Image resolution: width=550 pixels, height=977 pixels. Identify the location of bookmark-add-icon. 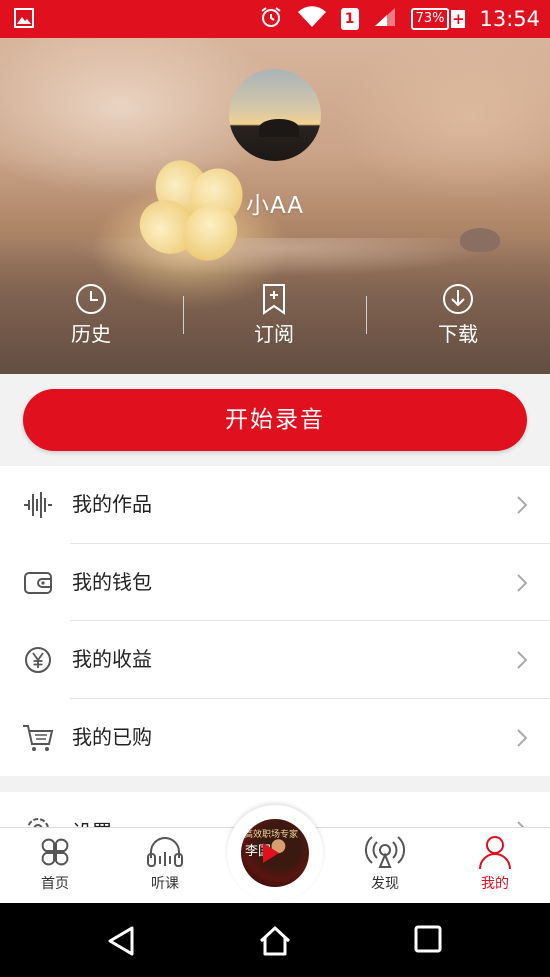
(274, 299).